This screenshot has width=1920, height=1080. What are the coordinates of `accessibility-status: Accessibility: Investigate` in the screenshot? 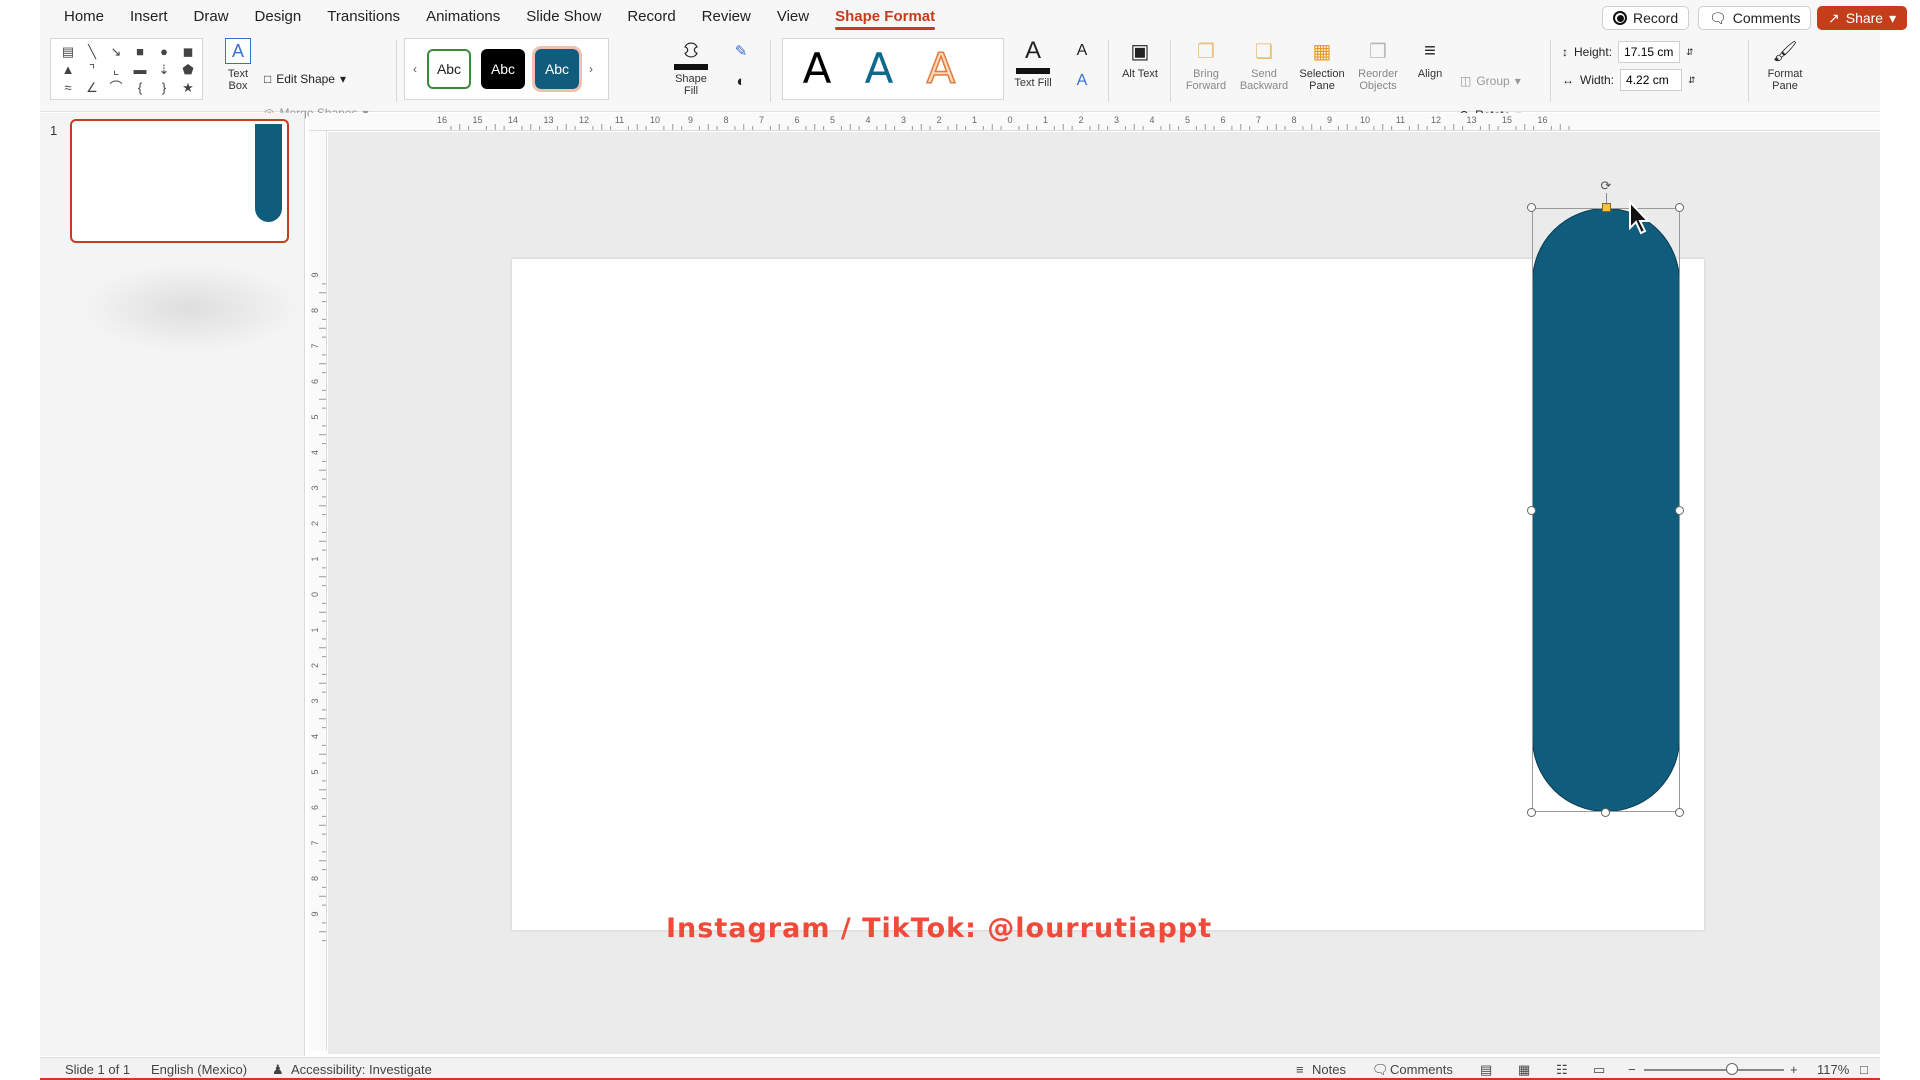 It's located at (361, 1069).